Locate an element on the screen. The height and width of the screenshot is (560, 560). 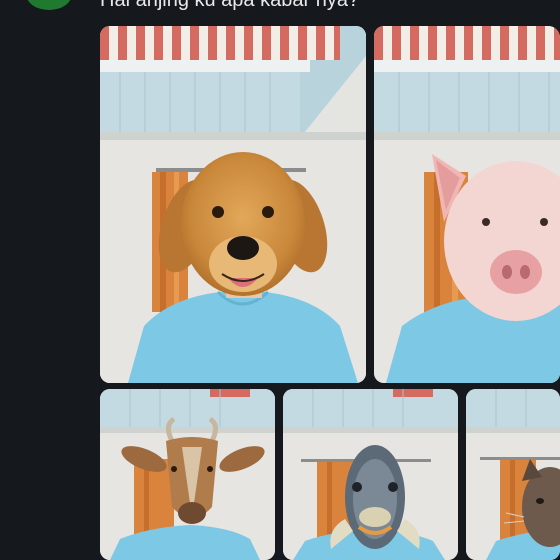
media-image-fish is located at coordinates (370, 474).